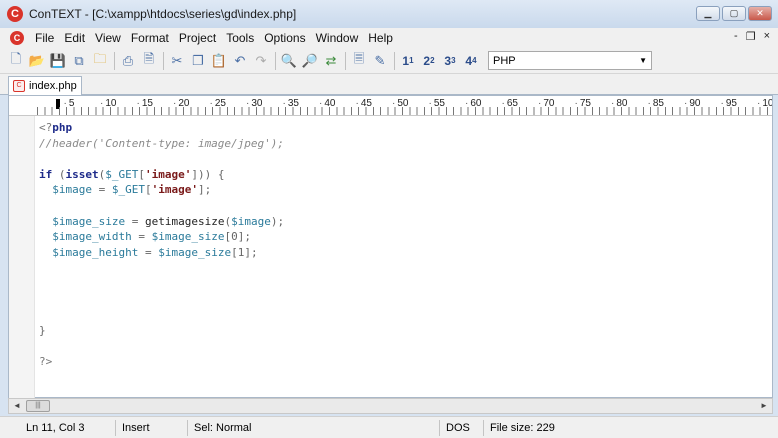  Describe the element at coordinates (337, 38) in the screenshot. I see `menu-window: Window` at that location.